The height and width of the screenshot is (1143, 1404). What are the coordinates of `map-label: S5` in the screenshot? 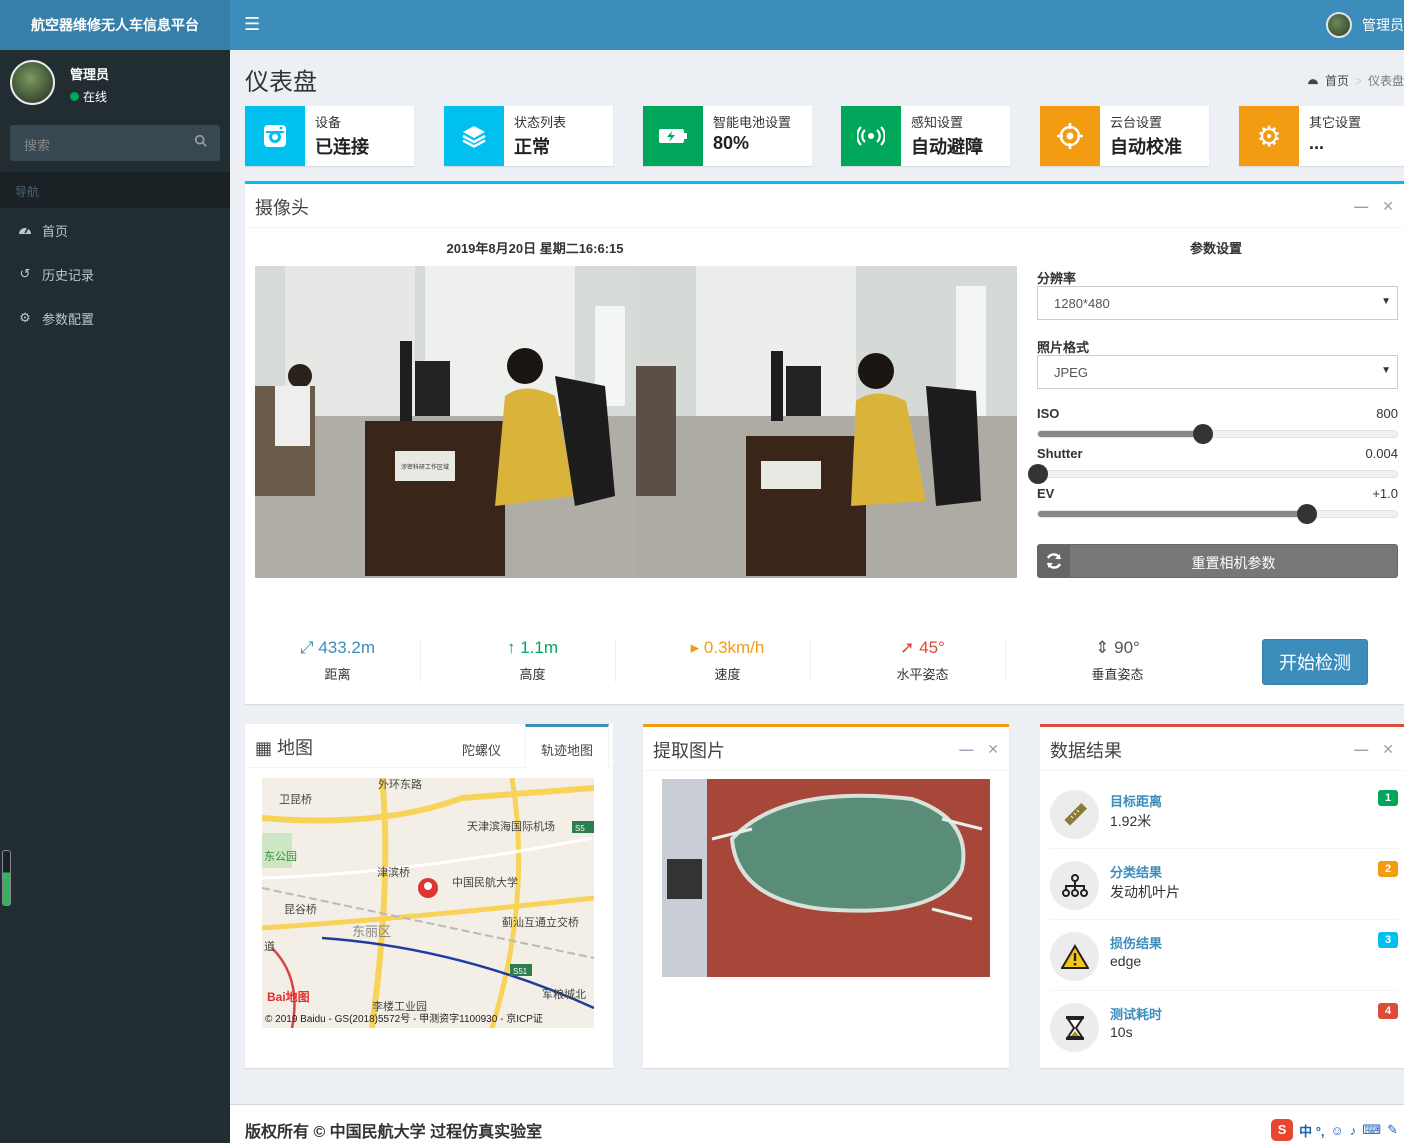 It's located at (580, 828).